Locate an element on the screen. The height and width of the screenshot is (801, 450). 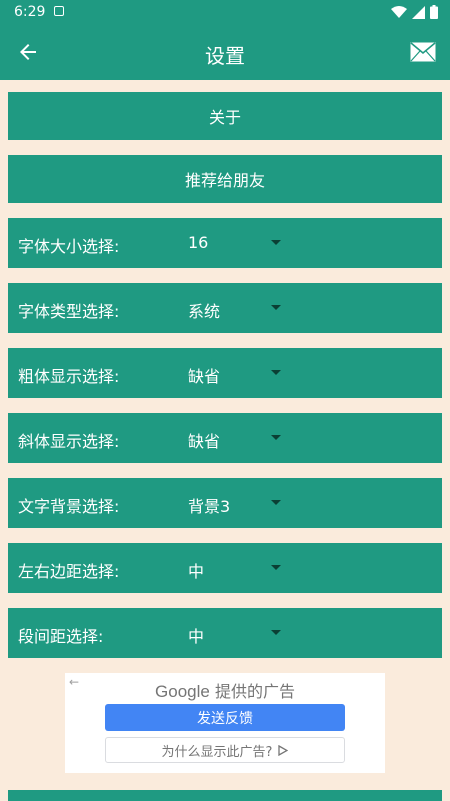
status-icons is located at coordinates (414, 12).